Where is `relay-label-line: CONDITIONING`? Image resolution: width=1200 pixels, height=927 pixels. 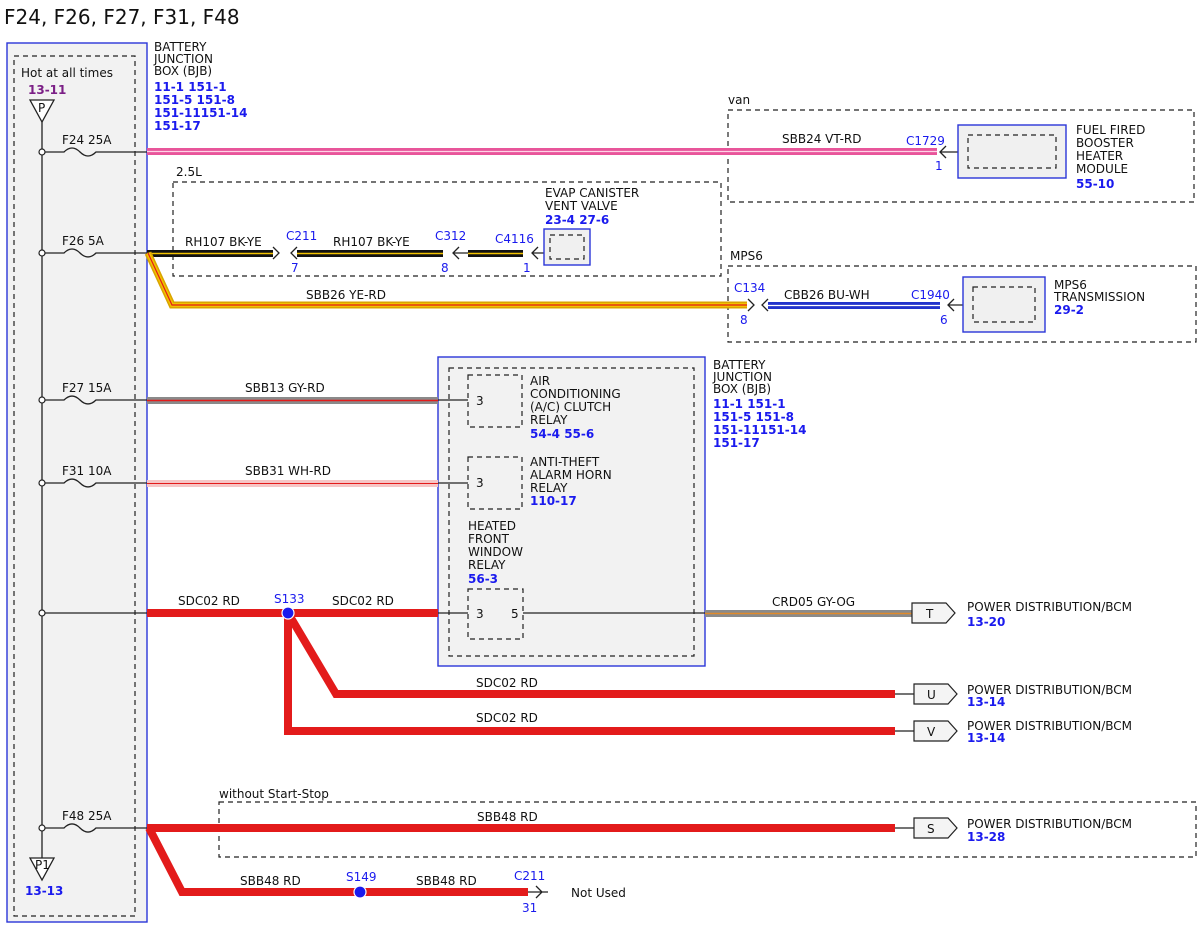 relay-label-line: CONDITIONING is located at coordinates (575, 394).